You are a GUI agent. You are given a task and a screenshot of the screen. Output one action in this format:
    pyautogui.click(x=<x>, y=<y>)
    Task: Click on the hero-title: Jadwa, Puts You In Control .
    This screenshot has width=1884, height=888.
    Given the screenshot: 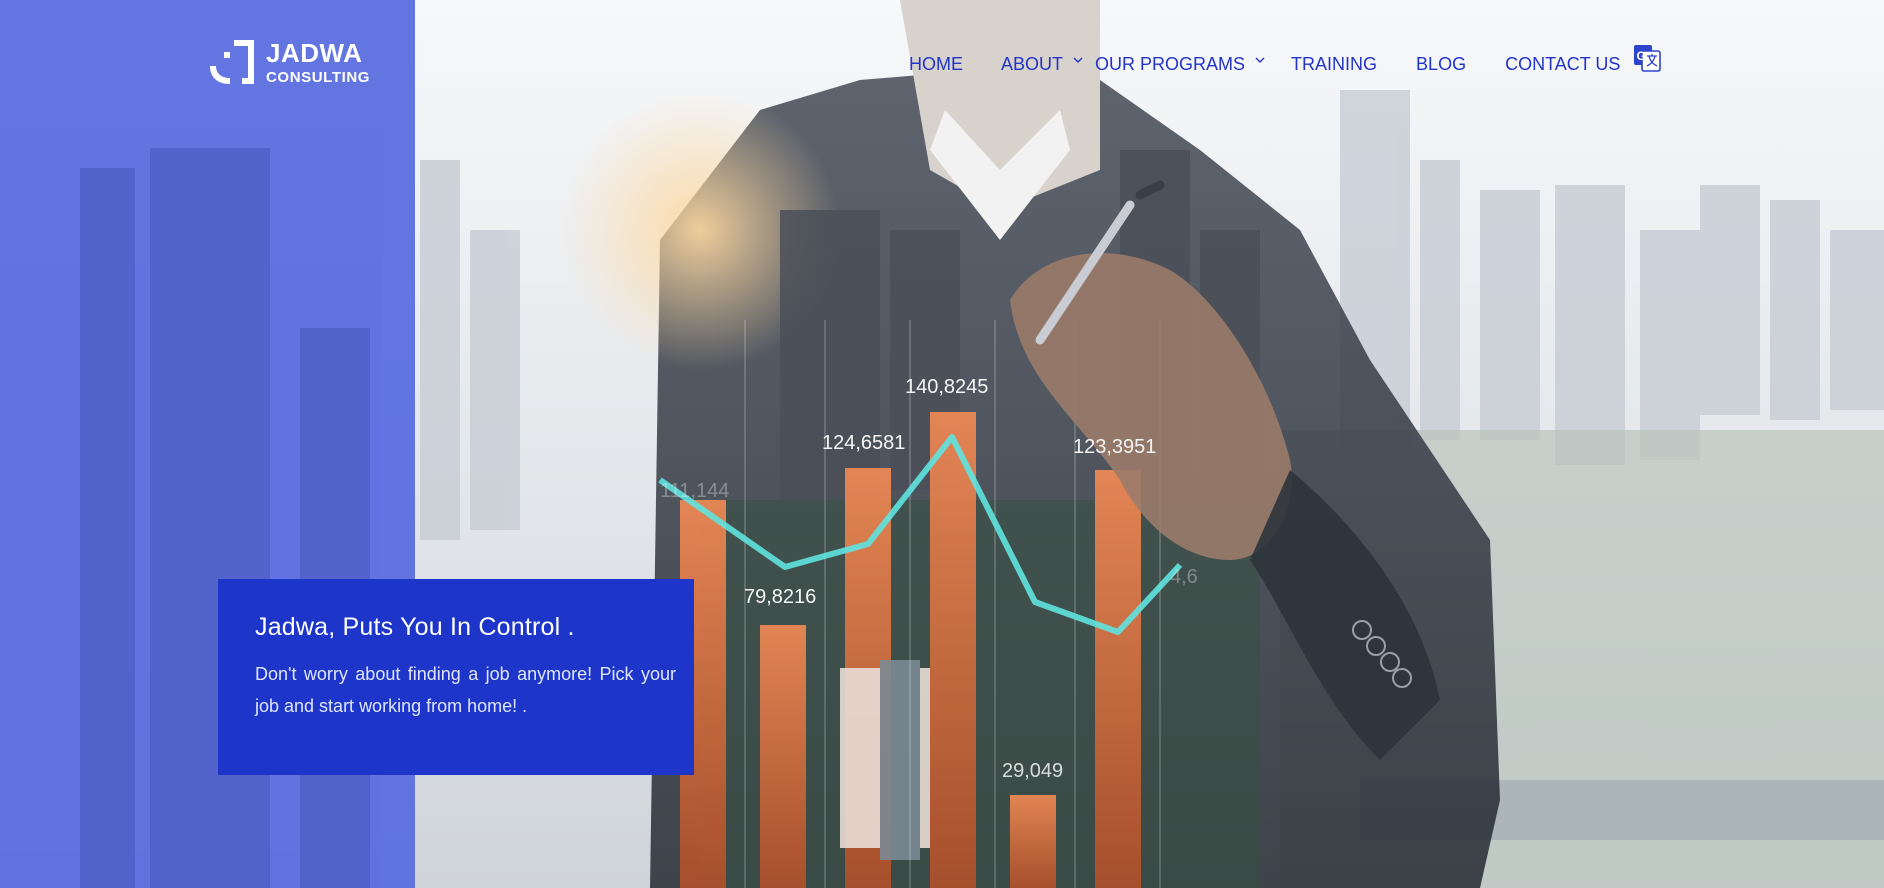 What is the action you would take?
    pyautogui.click(x=415, y=627)
    